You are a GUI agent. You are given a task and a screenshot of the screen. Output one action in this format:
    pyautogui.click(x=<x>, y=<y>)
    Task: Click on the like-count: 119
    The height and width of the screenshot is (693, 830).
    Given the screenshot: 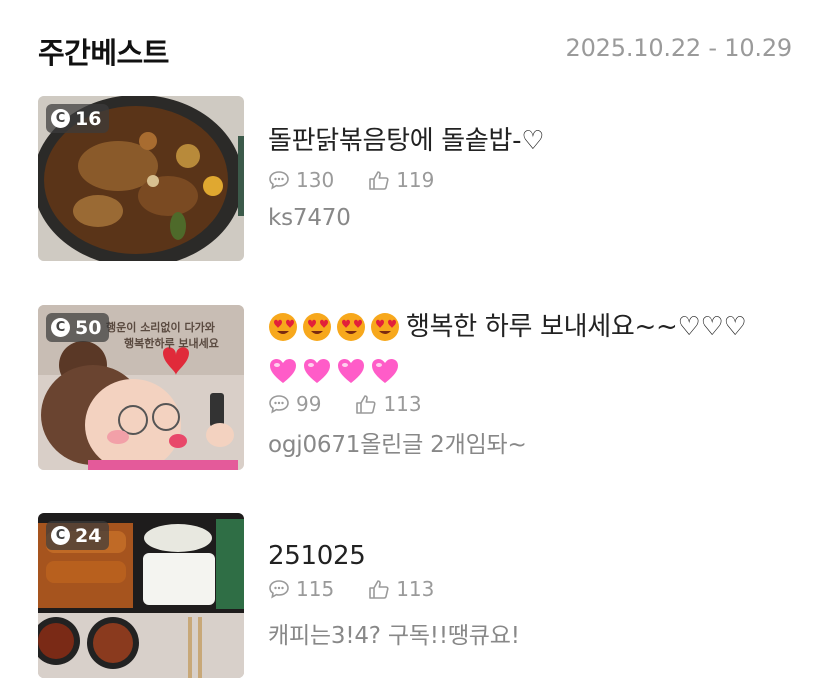 What is the action you would take?
    pyautogui.click(x=415, y=180)
    